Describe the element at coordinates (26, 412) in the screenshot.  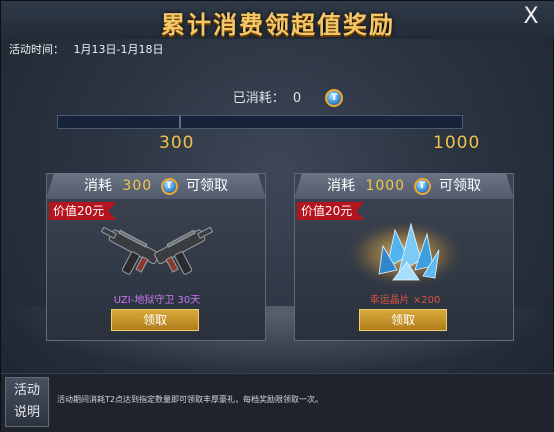
I see `info-button-label-2: 说明` at that location.